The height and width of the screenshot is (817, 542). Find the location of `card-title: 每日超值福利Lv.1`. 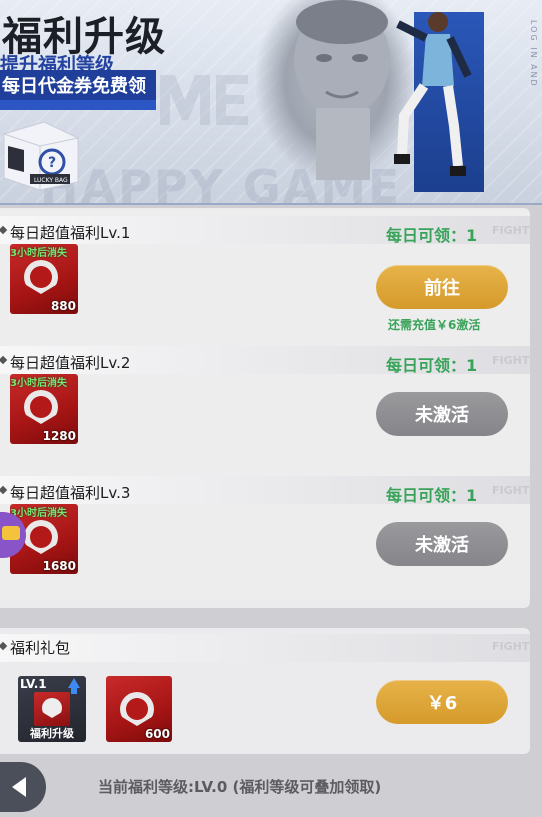

card-title: 每日超值福利Lv.1 is located at coordinates (70, 233).